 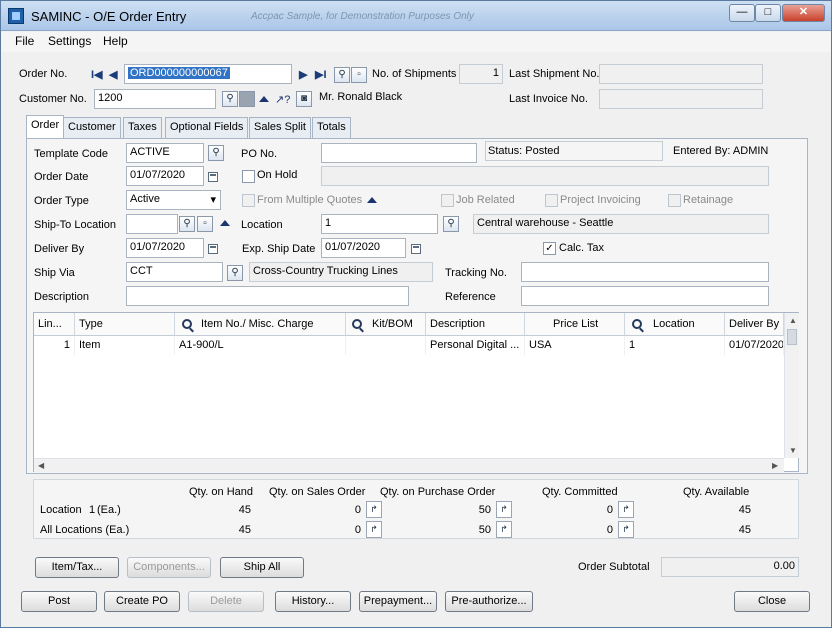 What do you see at coordinates (165, 248) in the screenshot?
I see `deliver-by-field: 01/07/2020` at bounding box center [165, 248].